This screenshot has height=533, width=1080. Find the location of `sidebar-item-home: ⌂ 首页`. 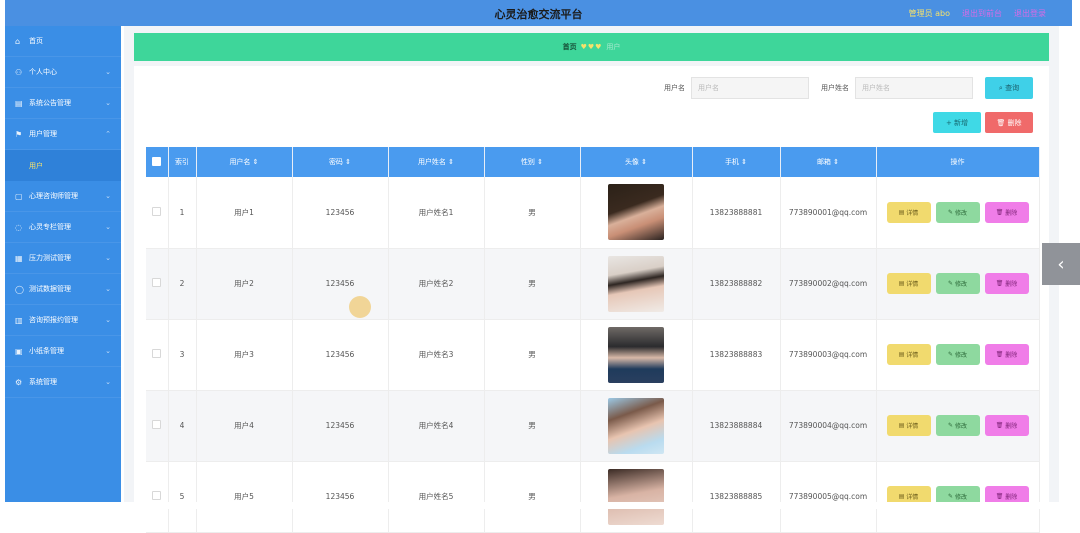

sidebar-item-home: ⌂ 首页 is located at coordinates (63, 41).